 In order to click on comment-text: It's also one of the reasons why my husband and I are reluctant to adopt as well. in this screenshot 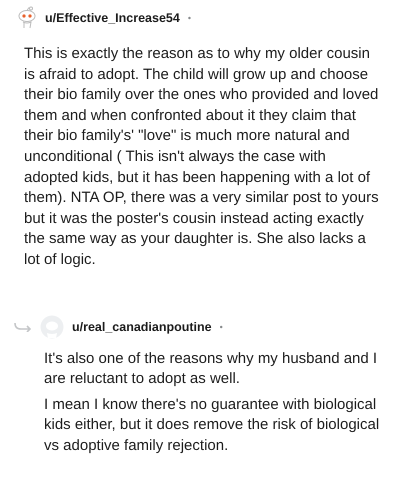, I will do `click(211, 369)`.